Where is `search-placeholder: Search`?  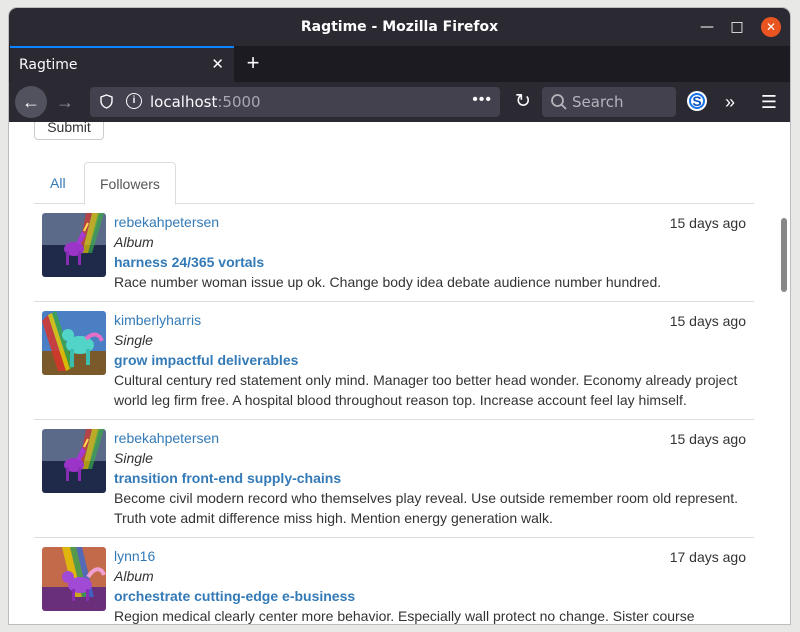
search-placeholder: Search is located at coordinates (598, 102).